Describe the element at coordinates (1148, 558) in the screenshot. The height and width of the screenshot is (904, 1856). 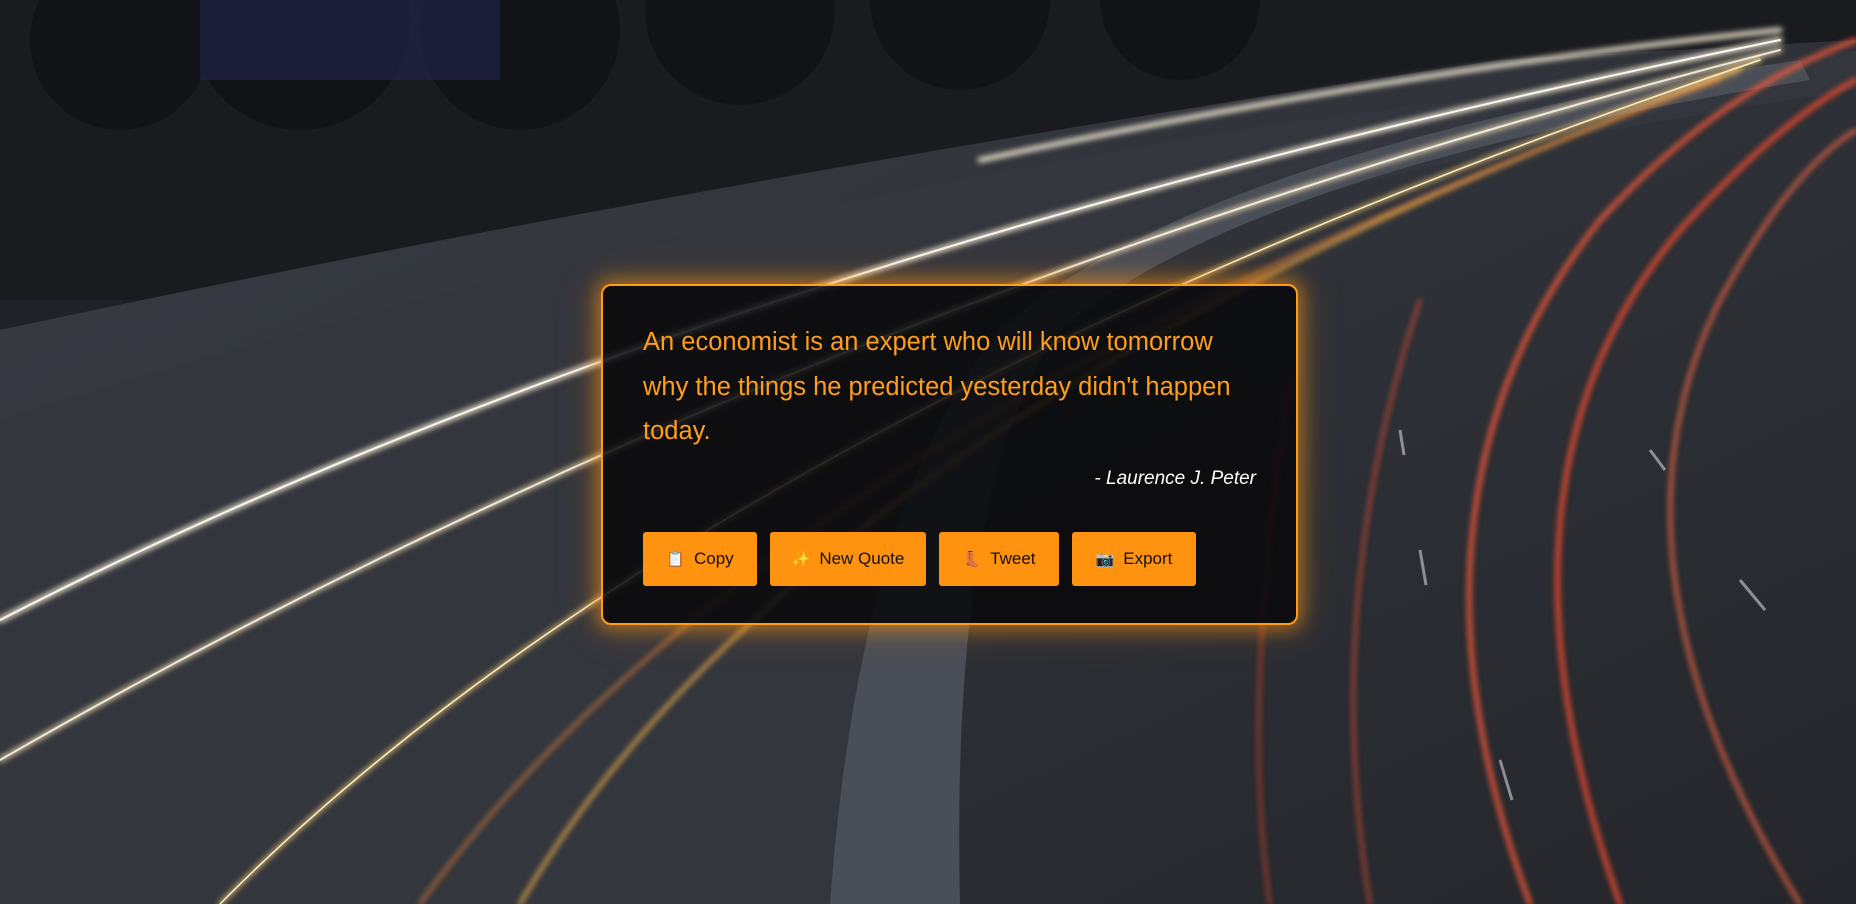
I see `export-button-label: Export` at that location.